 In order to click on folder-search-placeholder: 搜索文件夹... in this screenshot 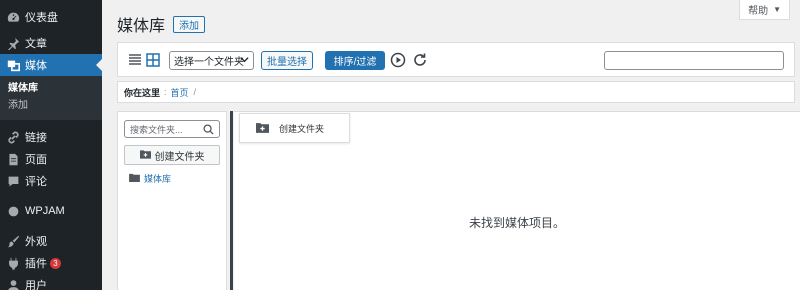, I will do `click(156, 129)`.